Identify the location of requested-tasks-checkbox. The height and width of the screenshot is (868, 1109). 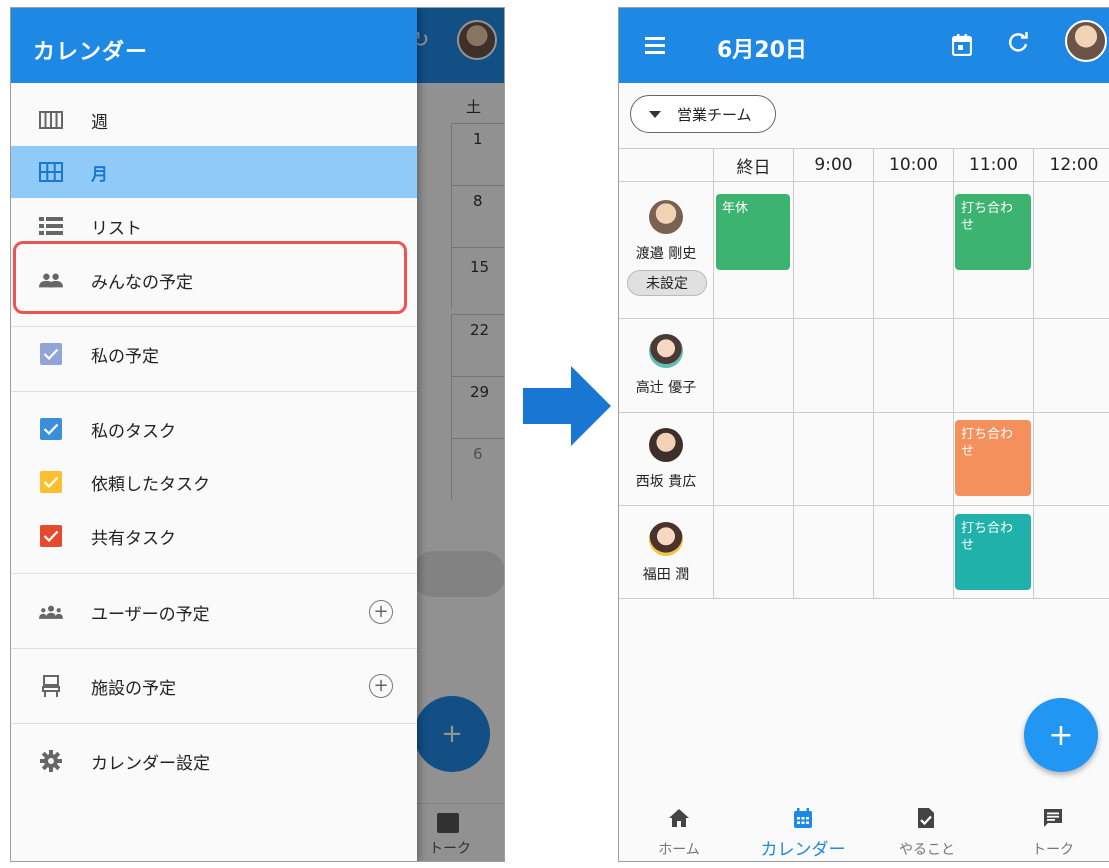
(51, 482).